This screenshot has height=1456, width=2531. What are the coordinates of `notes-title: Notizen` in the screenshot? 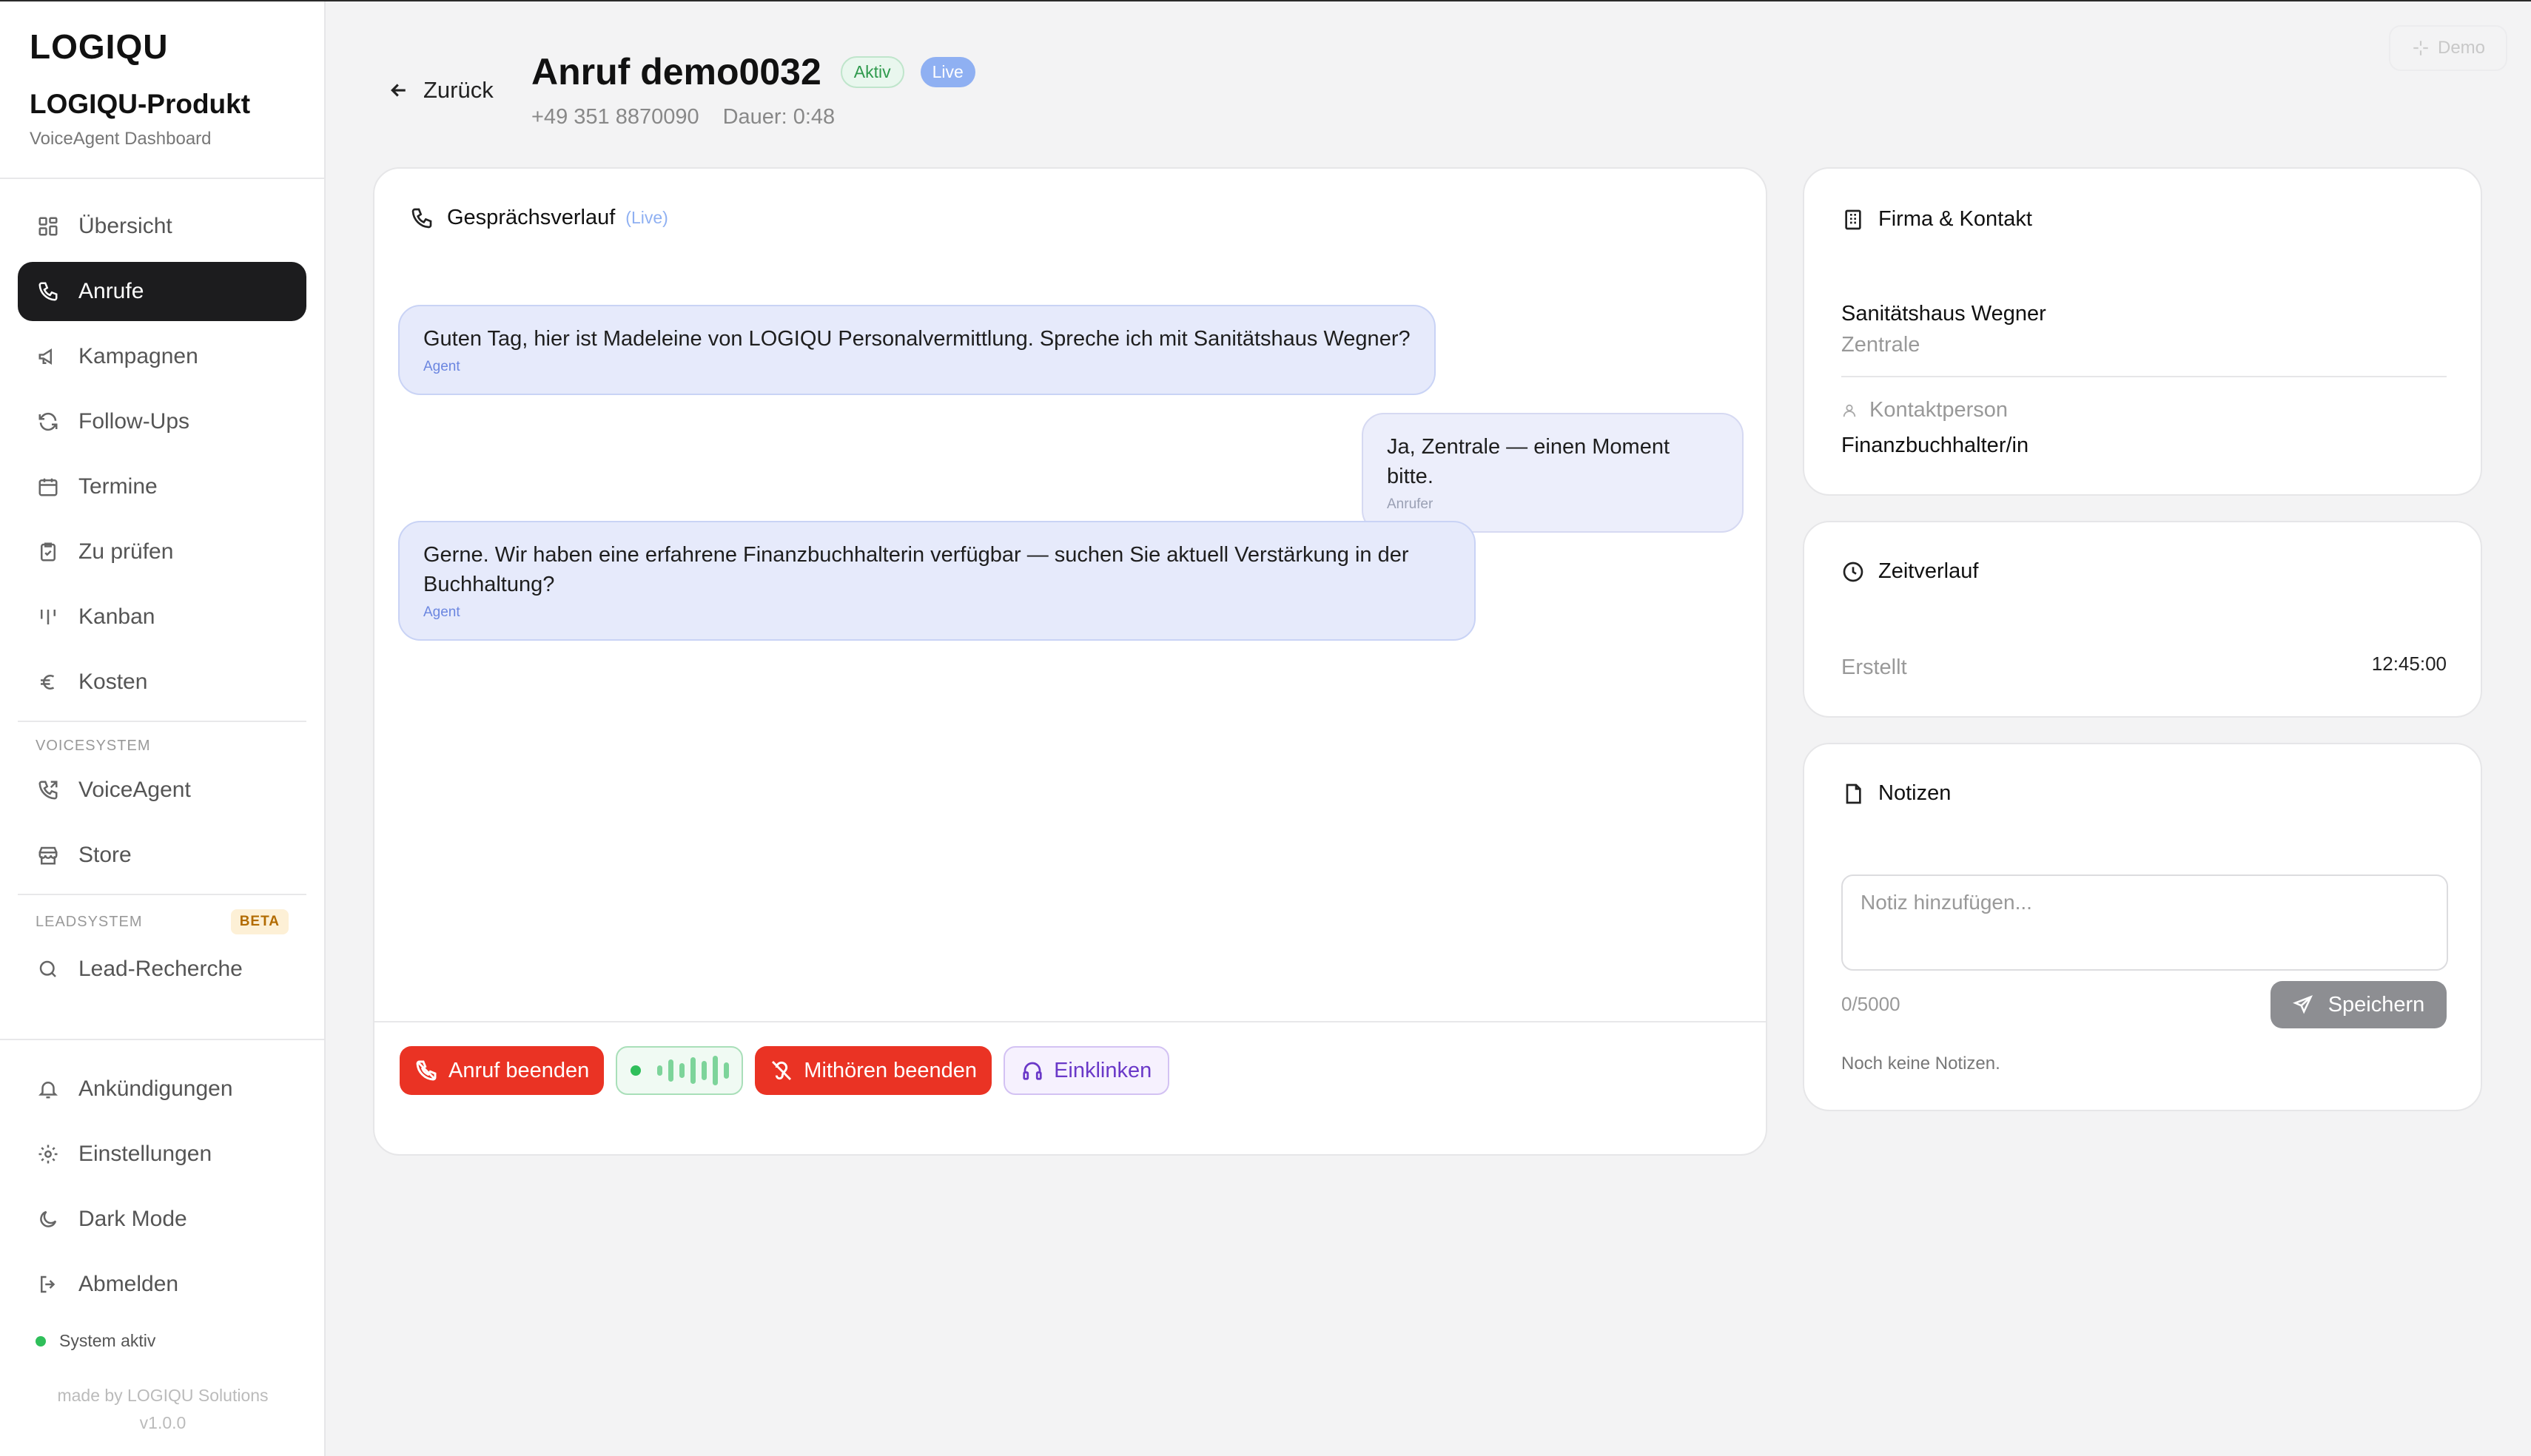 It's located at (1915, 793).